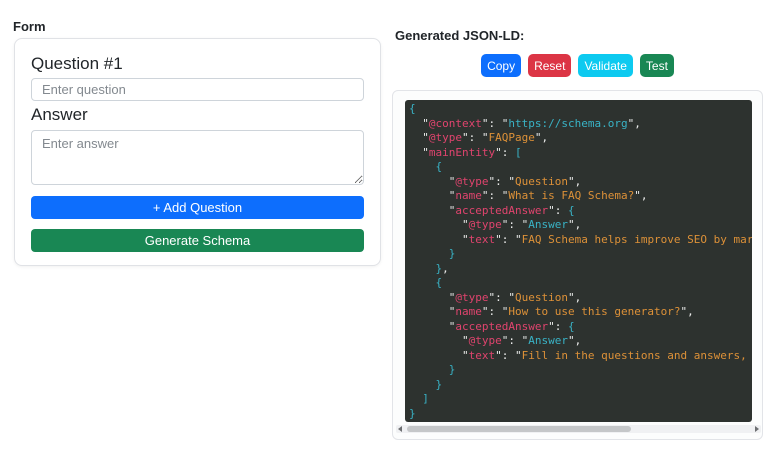 This screenshot has height=449, width=768. What do you see at coordinates (519, 429) in the screenshot?
I see `scrollbar-thumb` at bounding box center [519, 429].